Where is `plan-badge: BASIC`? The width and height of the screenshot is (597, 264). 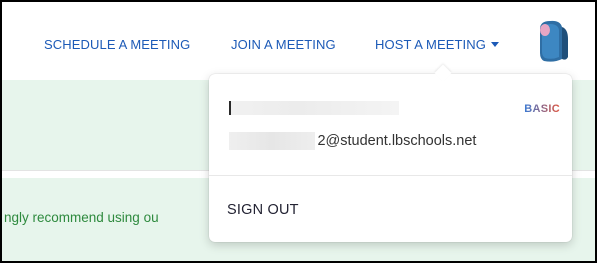
plan-badge: BASIC is located at coordinates (542, 109).